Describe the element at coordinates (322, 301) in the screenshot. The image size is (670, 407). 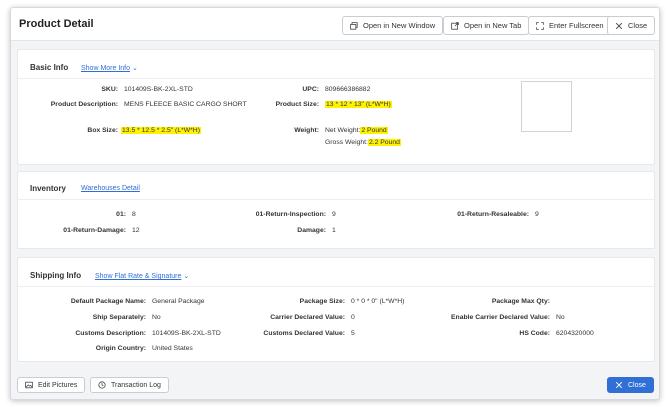
I see `package-size-label: Package Size:` at that location.